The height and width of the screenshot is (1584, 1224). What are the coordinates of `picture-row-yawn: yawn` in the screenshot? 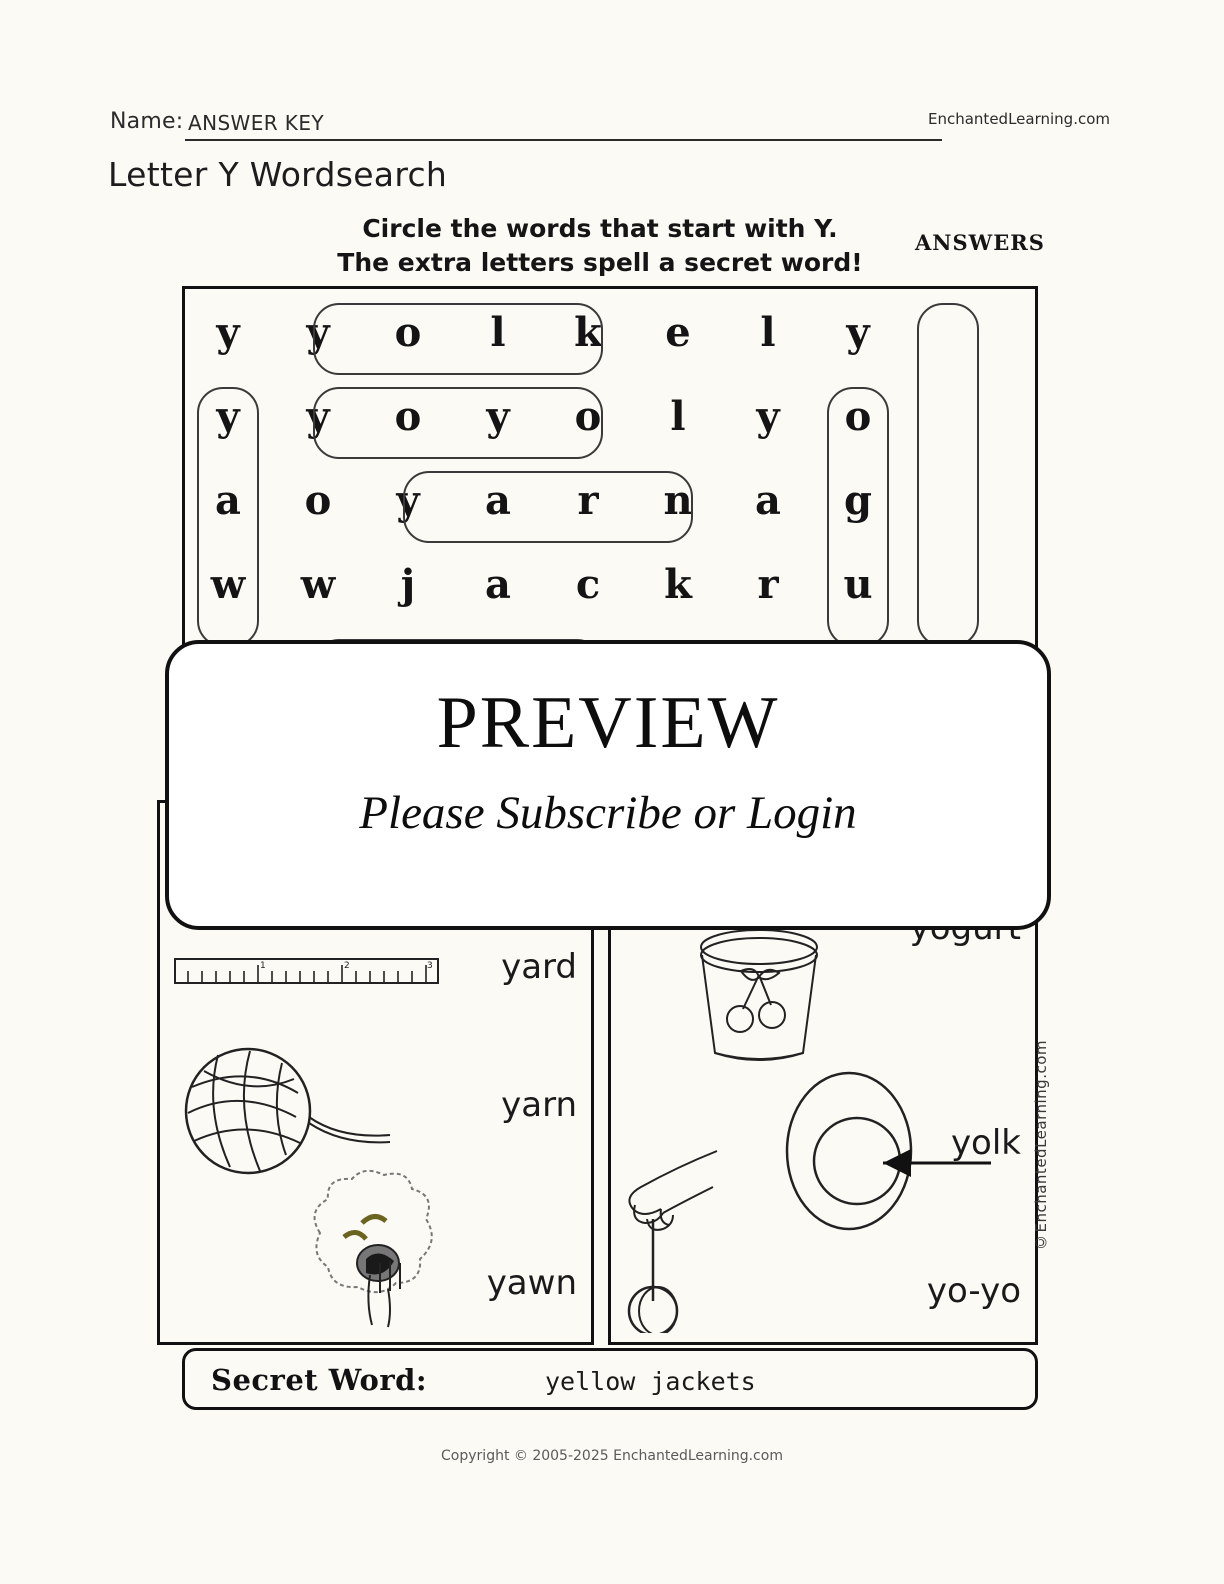 It's located at (375, 1245).